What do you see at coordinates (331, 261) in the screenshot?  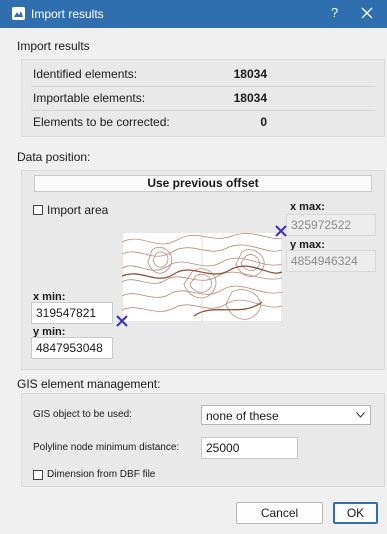 I see `y-max-field` at bounding box center [331, 261].